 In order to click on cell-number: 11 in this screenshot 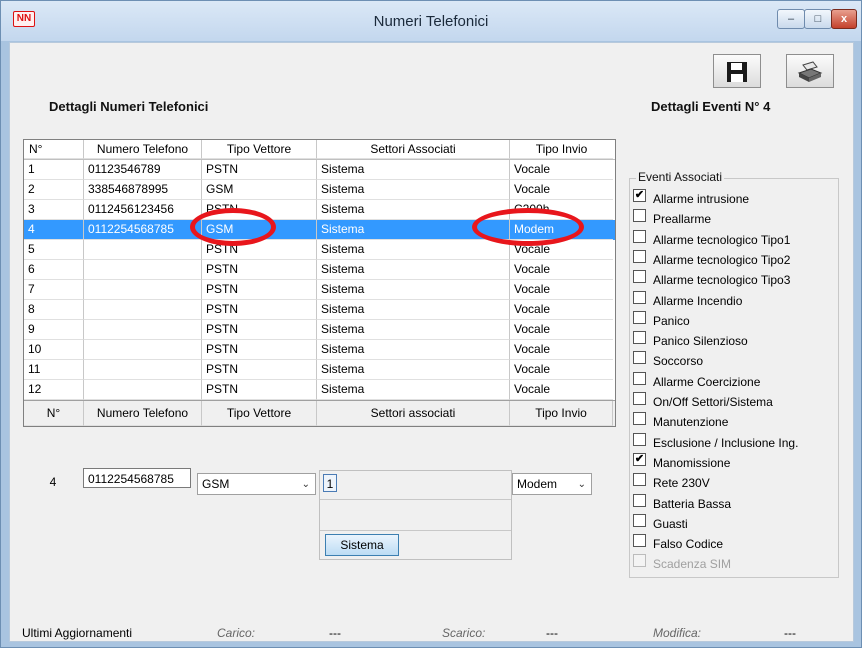, I will do `click(54, 370)`.